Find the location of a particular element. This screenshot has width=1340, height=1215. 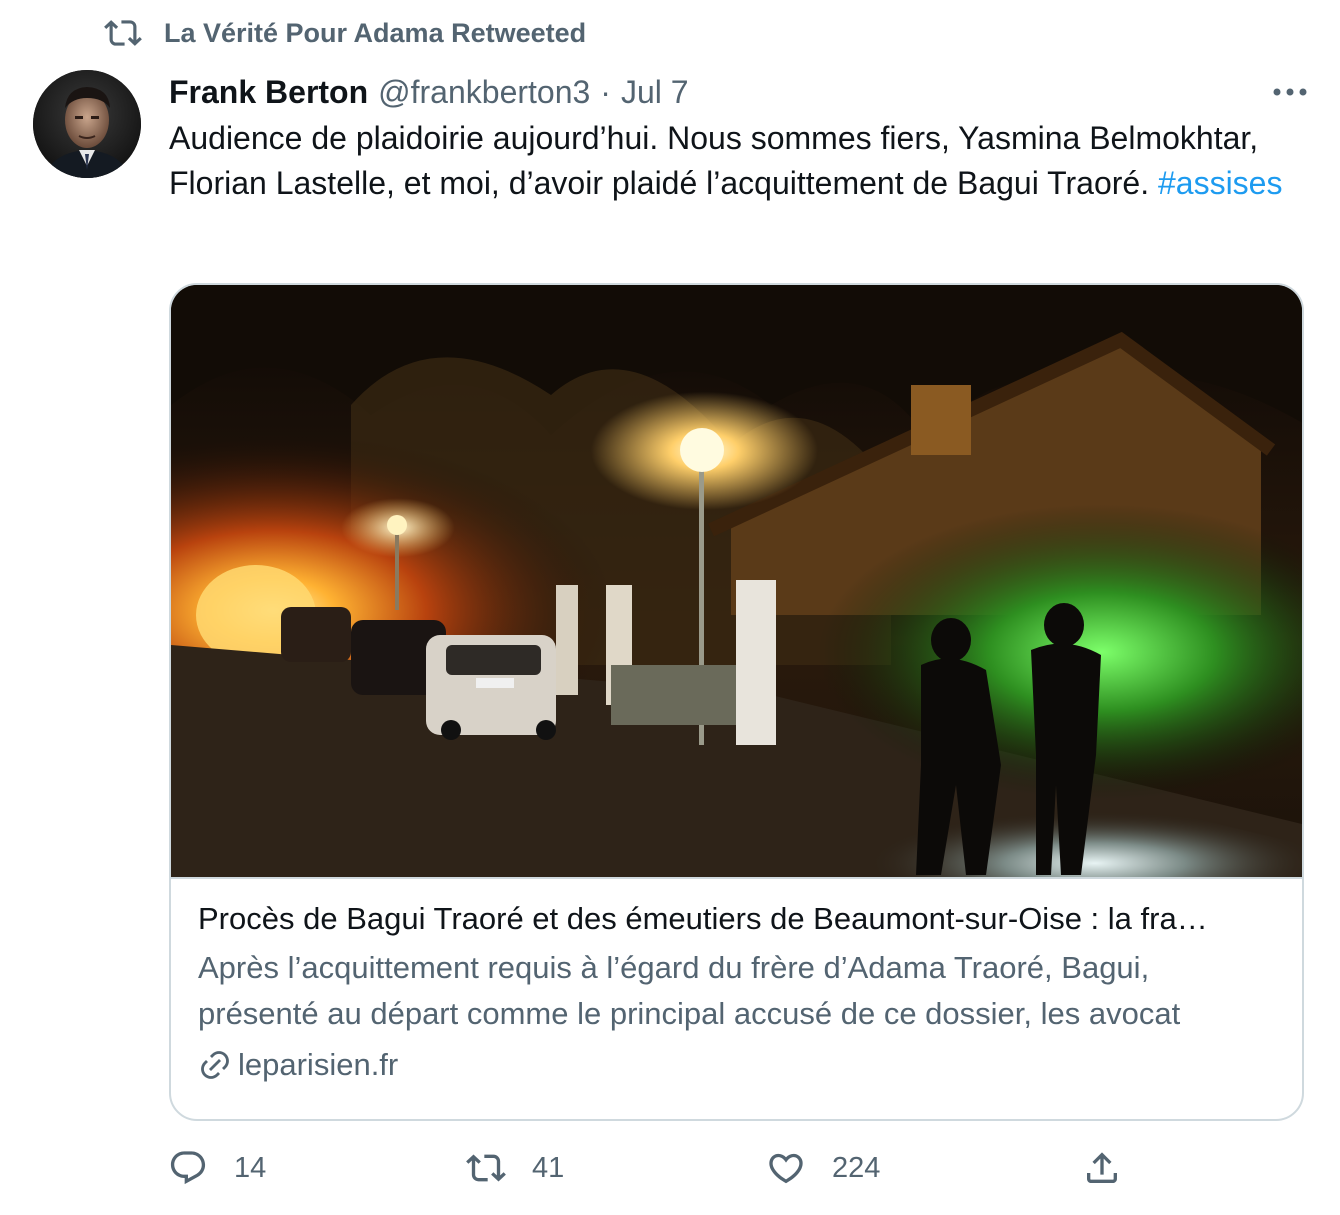

like-button: 224 is located at coordinates (823, 1168).